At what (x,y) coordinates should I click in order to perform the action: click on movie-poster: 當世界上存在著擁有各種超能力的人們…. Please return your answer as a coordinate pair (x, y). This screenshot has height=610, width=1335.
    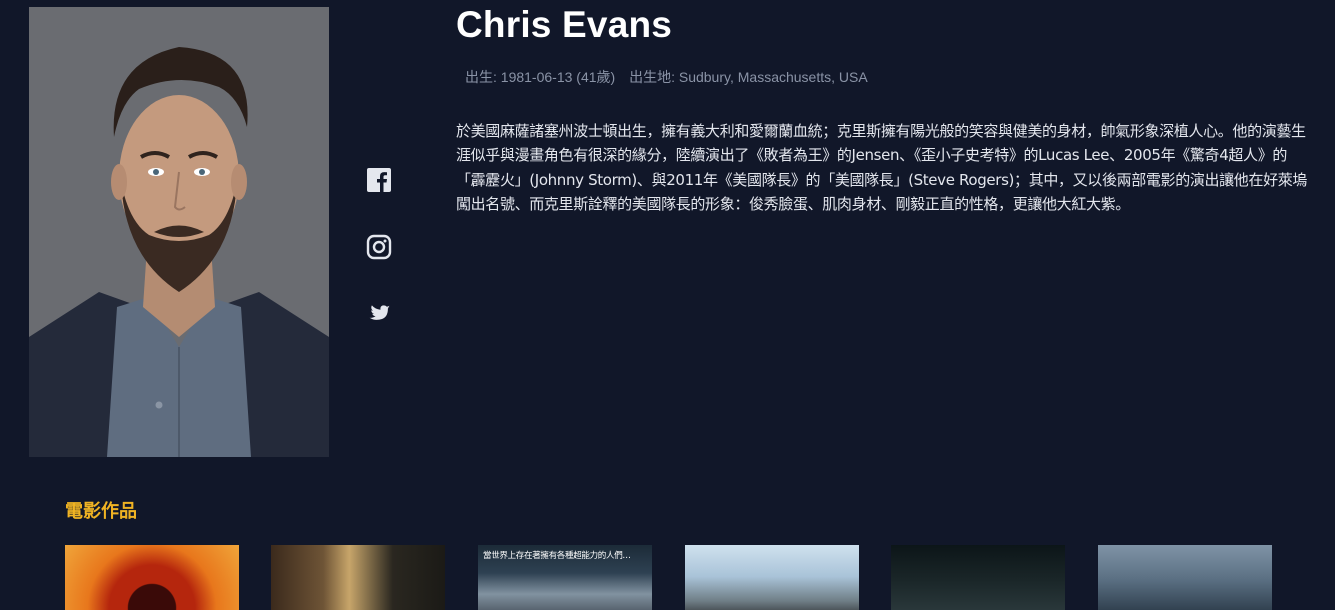
    Looking at the image, I should click on (565, 577).